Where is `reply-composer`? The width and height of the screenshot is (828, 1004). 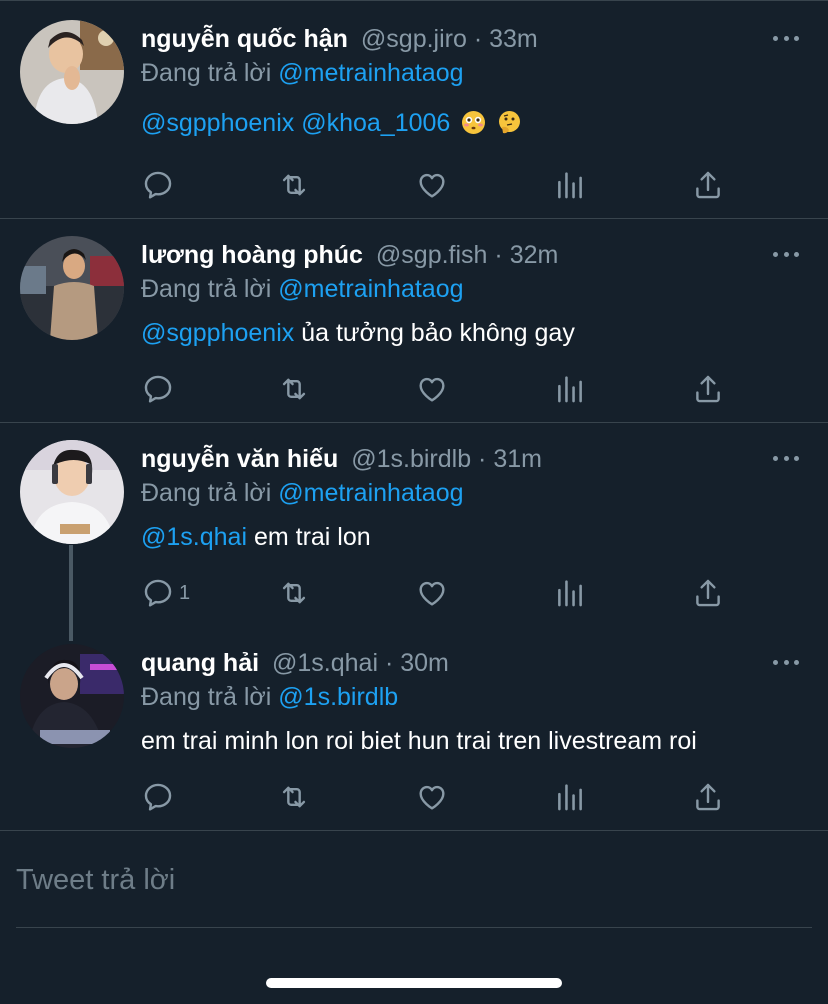 reply-composer is located at coordinates (414, 894).